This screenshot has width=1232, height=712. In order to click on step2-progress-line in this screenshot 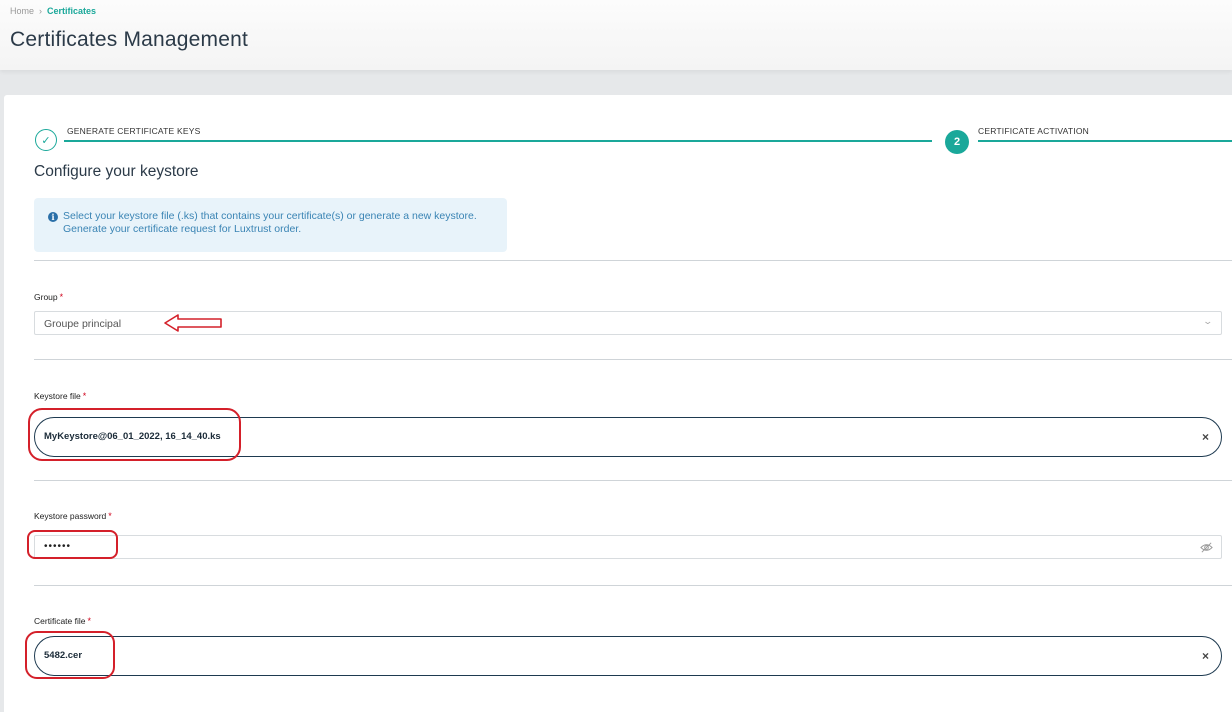, I will do `click(1105, 141)`.